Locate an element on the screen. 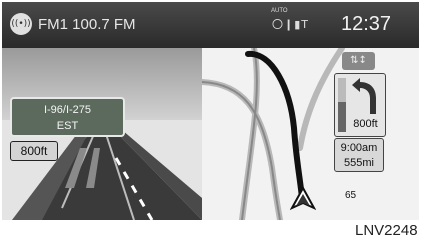  radio-broadcast-icon: ((•)) is located at coordinates (21, 24).